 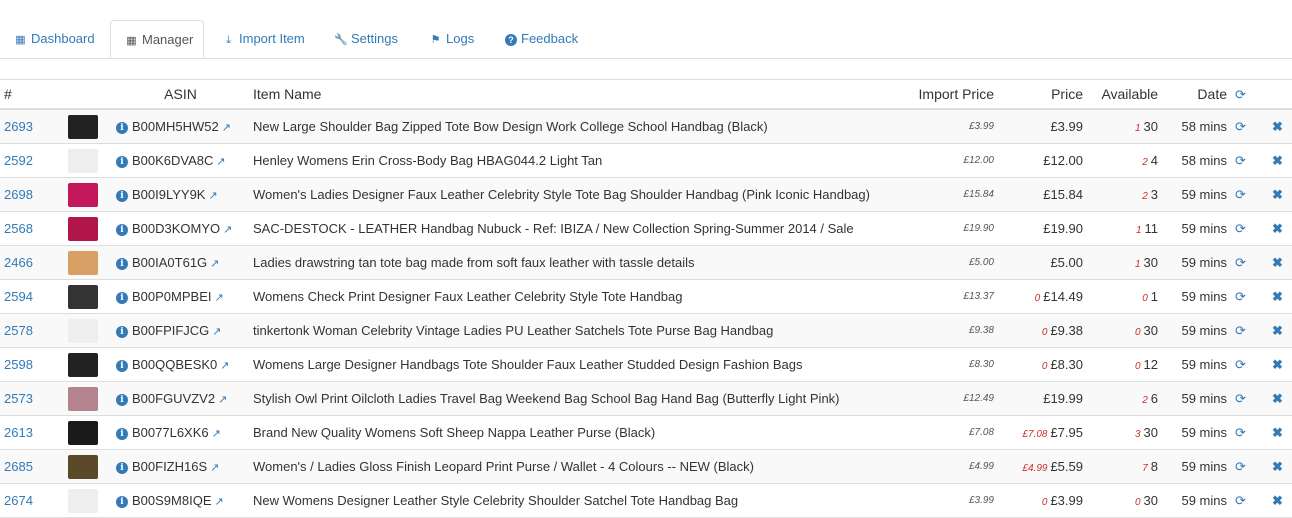 I want to click on row-id-link: 2594, so click(x=18, y=296).